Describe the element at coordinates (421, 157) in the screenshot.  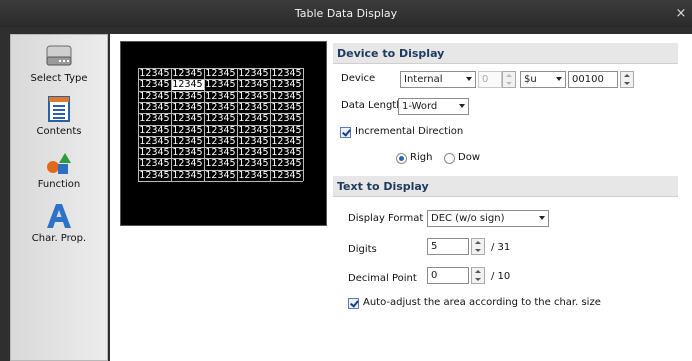
I see `direction-right-label: Righ` at that location.